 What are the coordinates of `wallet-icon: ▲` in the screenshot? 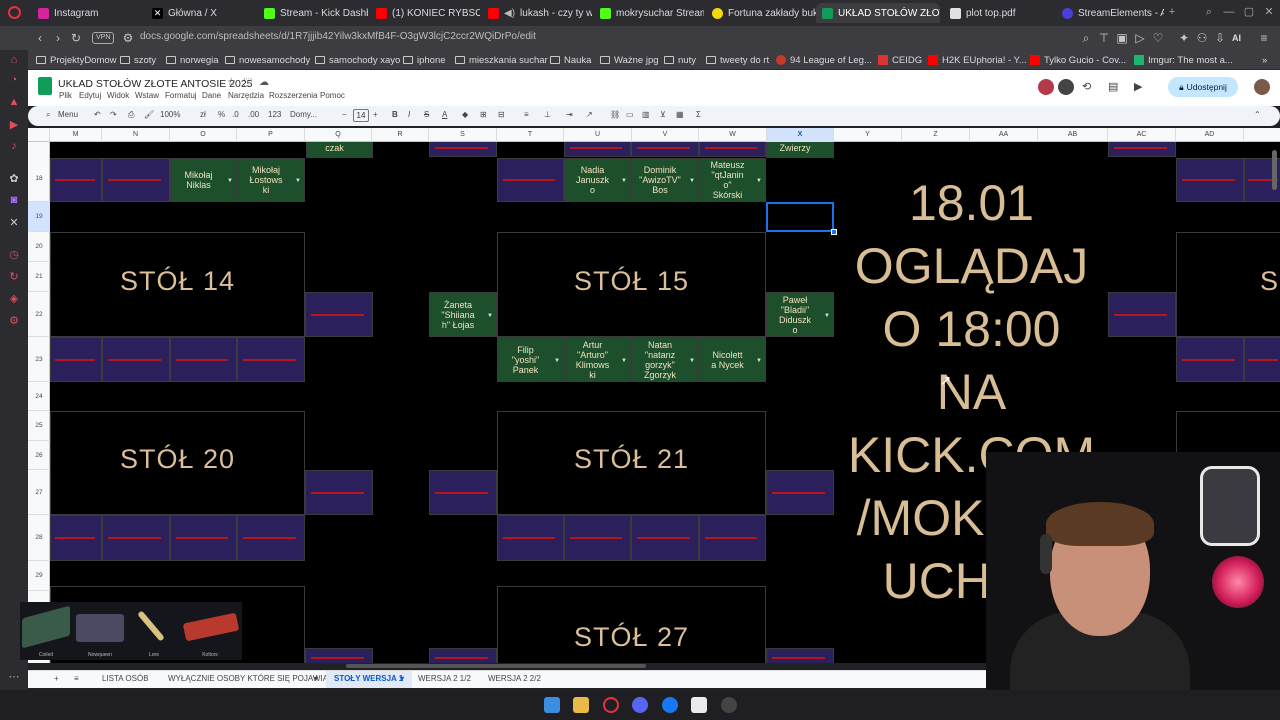 It's located at (14, 103).